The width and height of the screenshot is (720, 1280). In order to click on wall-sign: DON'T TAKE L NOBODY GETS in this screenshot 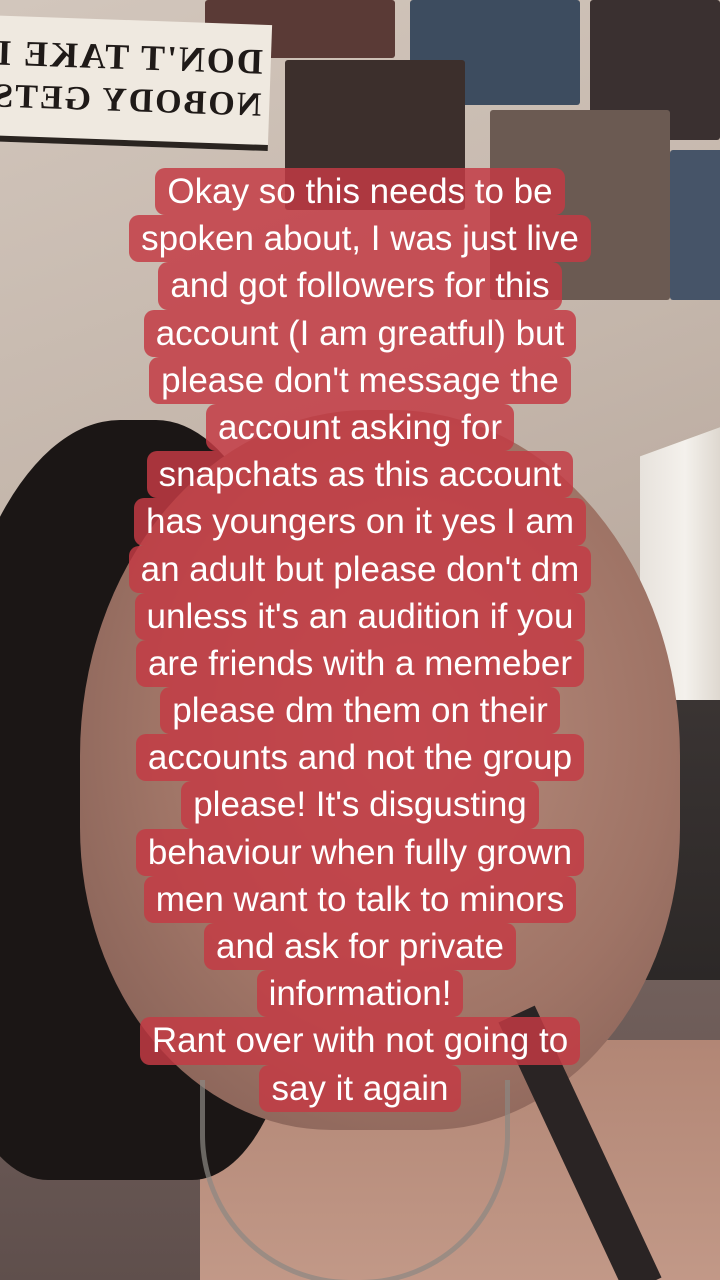, I will do `click(136, 83)`.